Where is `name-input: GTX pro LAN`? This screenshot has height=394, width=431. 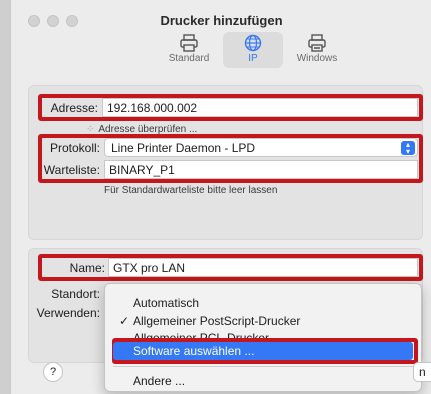
name-input: GTX pro LAN is located at coordinates (263, 267).